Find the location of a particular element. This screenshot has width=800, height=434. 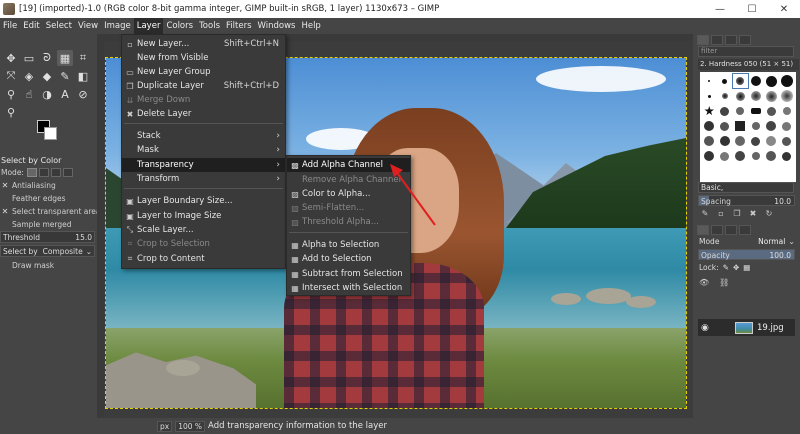

menu-image: Image is located at coordinates (117, 26).